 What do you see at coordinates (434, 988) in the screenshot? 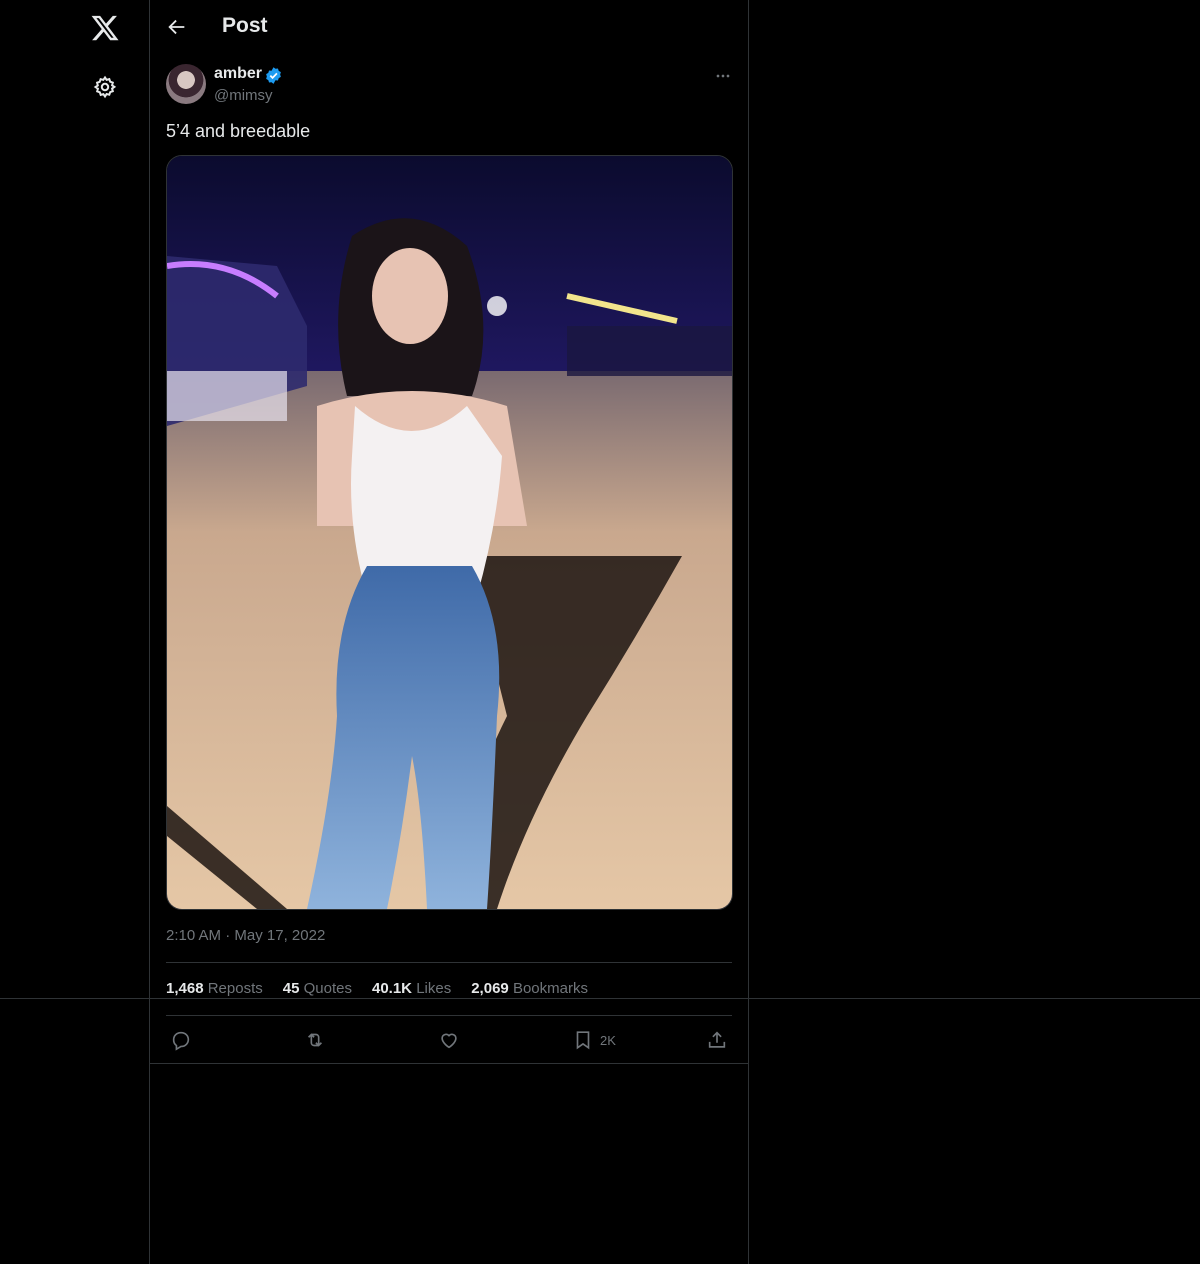
I see `likes-label: Likes` at bounding box center [434, 988].